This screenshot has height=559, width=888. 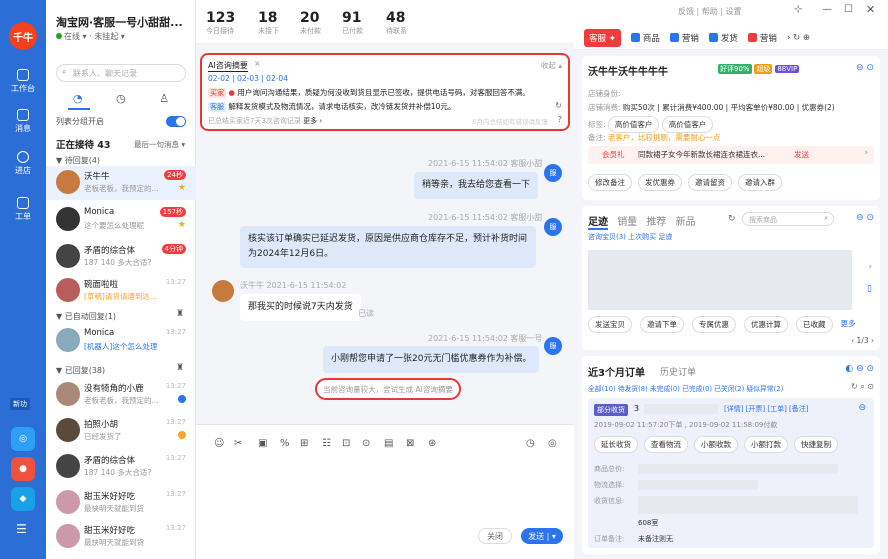 I want to click on settings-icon: ◎, so click(x=552, y=443).